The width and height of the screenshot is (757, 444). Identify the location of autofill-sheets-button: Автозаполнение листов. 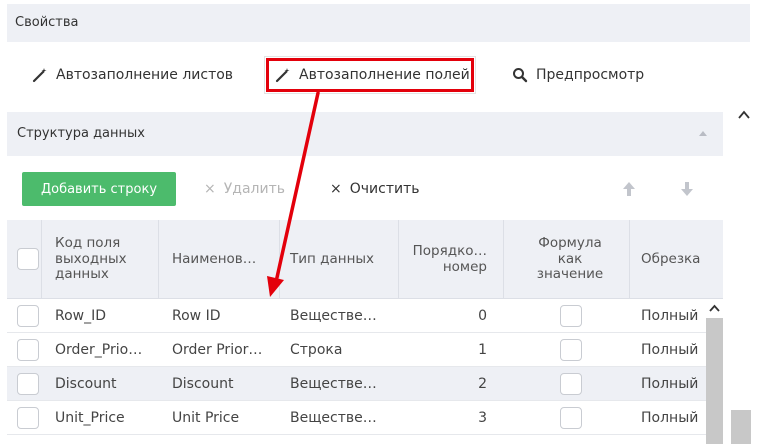
(132, 75).